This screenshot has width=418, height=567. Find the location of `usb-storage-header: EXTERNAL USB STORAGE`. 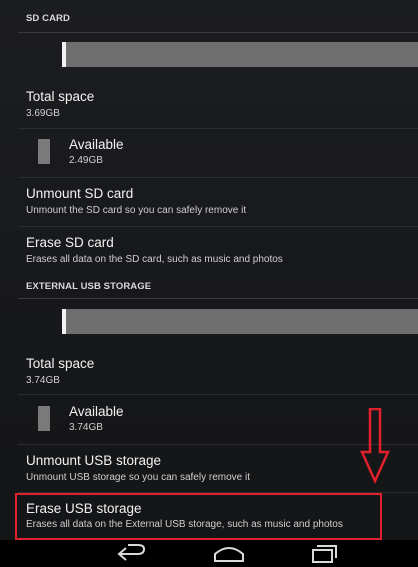

usb-storage-header: EXTERNAL USB STORAGE is located at coordinates (89, 286).